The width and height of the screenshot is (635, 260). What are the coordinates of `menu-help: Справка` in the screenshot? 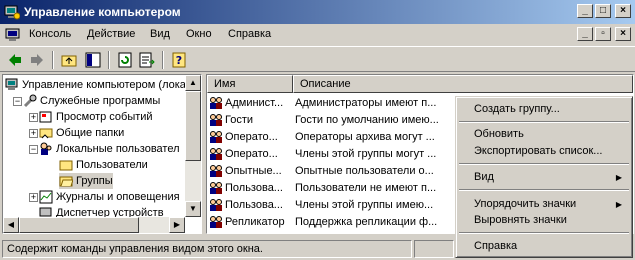 It's located at (249, 34).